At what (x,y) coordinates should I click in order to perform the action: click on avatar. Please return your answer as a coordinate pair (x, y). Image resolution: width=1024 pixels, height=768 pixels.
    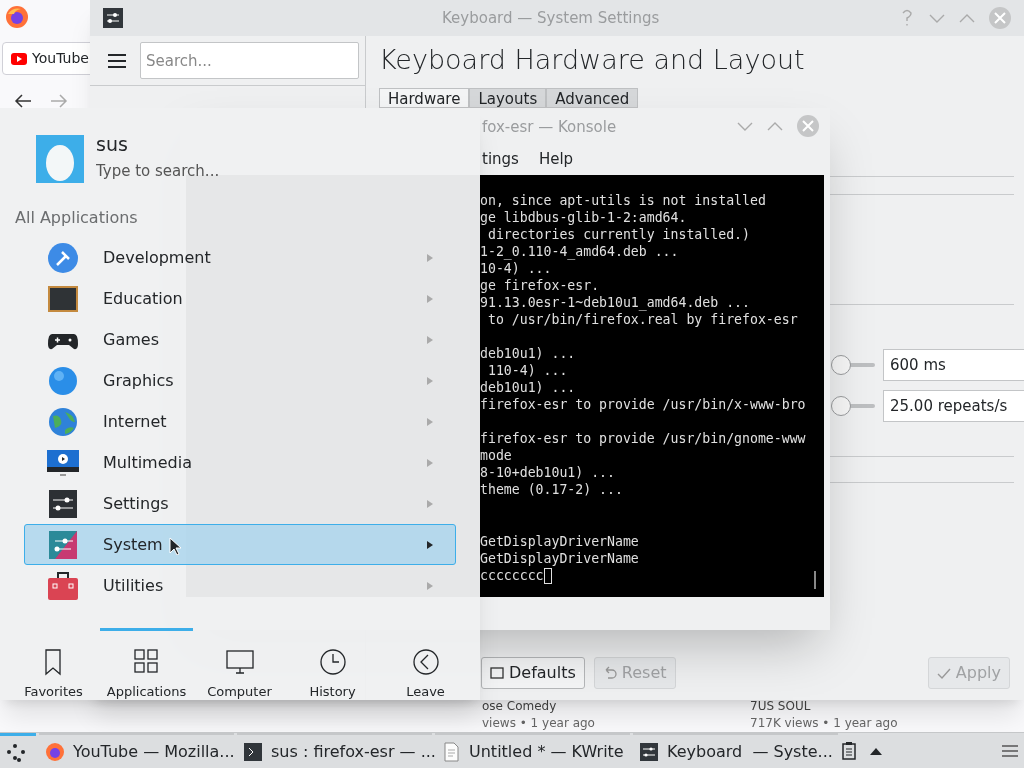
    Looking at the image, I should click on (60, 159).